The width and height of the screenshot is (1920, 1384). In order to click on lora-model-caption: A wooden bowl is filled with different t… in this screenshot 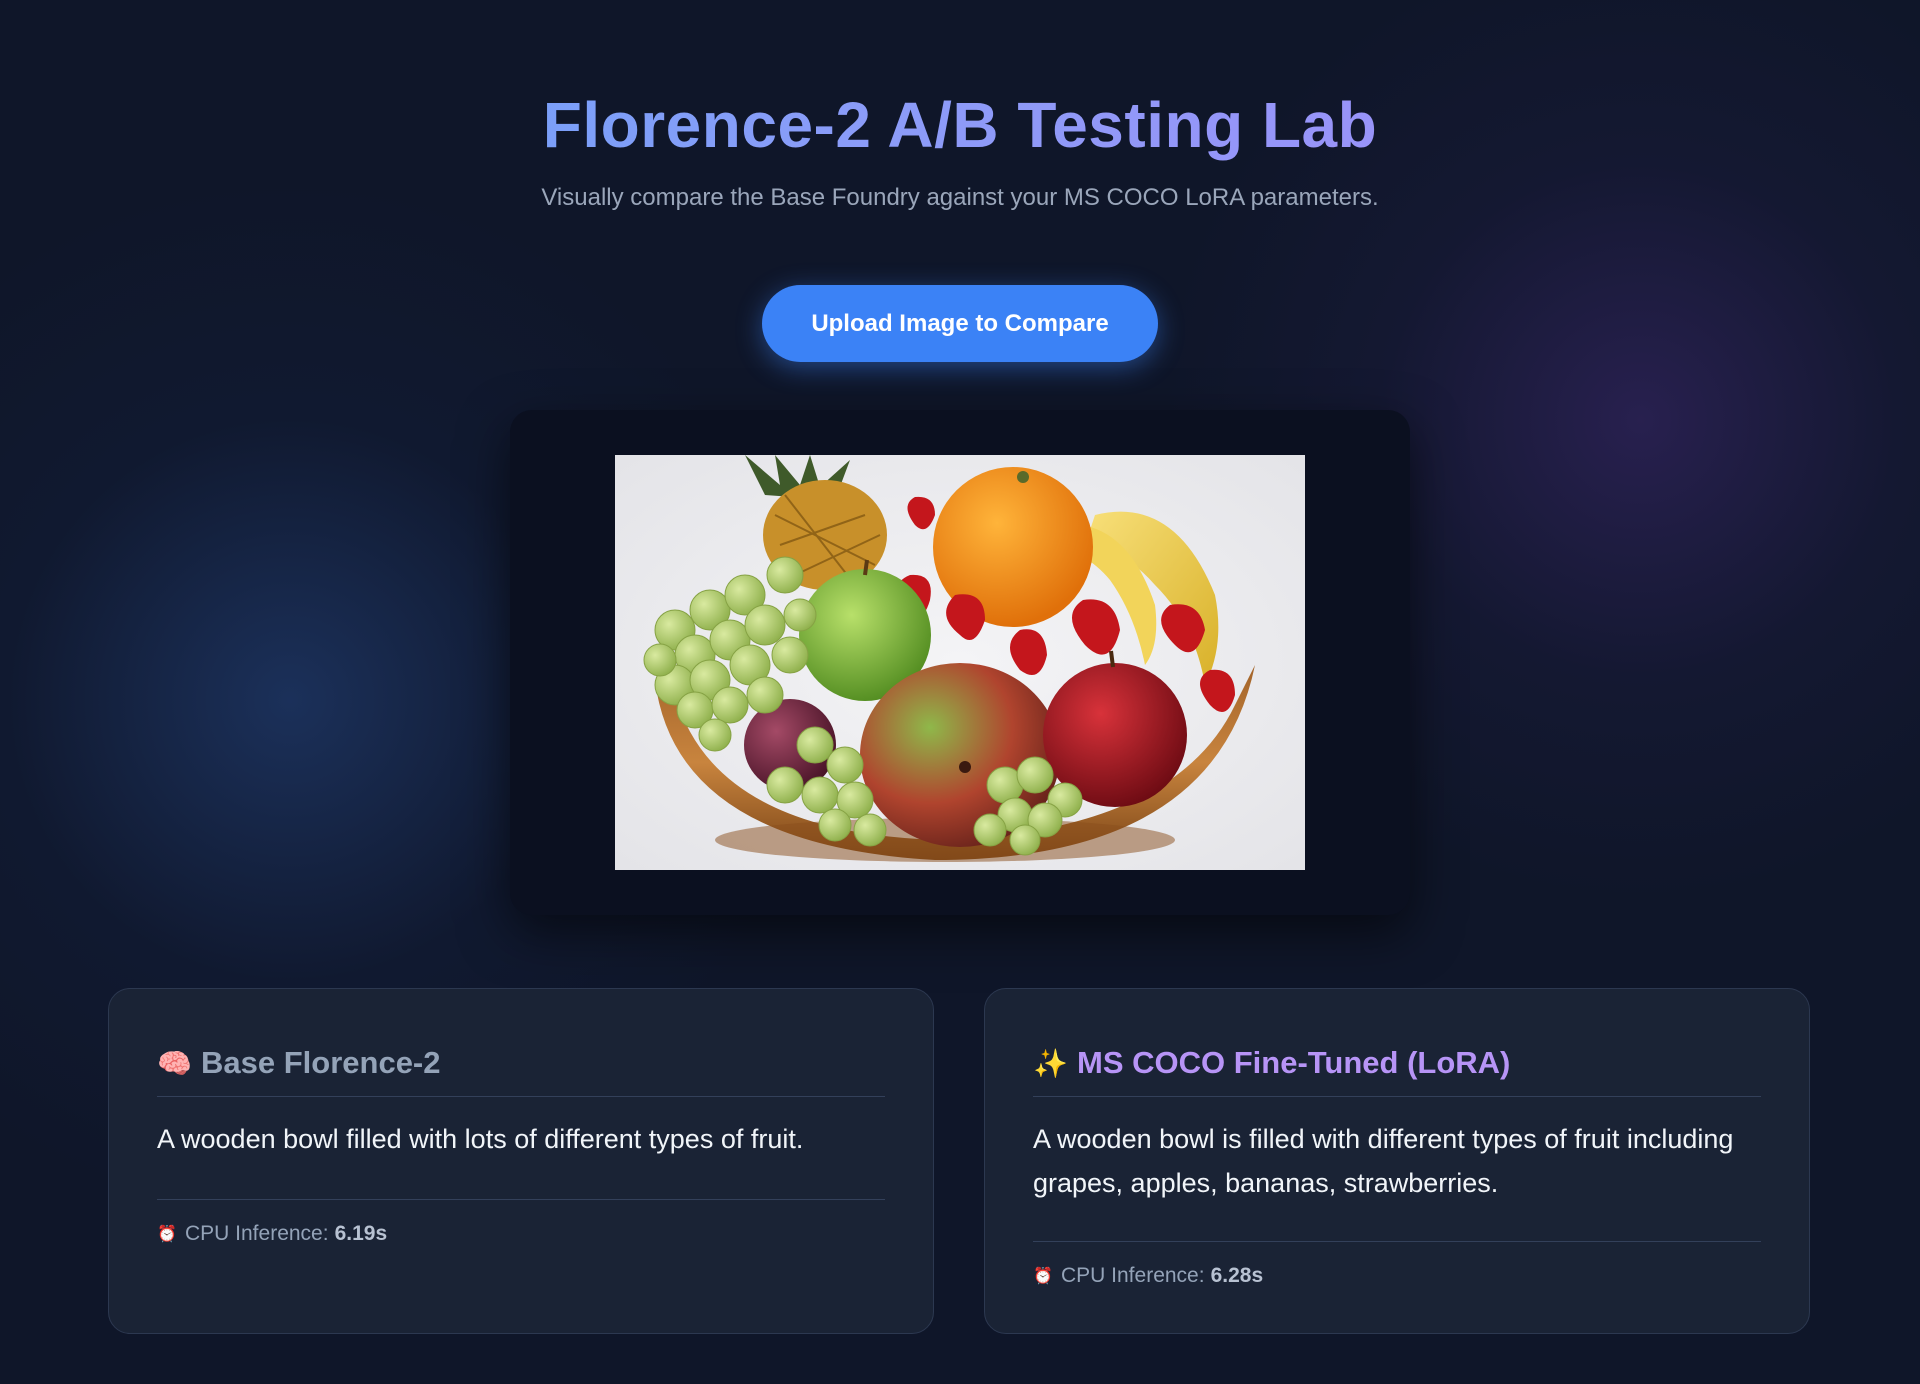, I will do `click(1383, 1161)`.